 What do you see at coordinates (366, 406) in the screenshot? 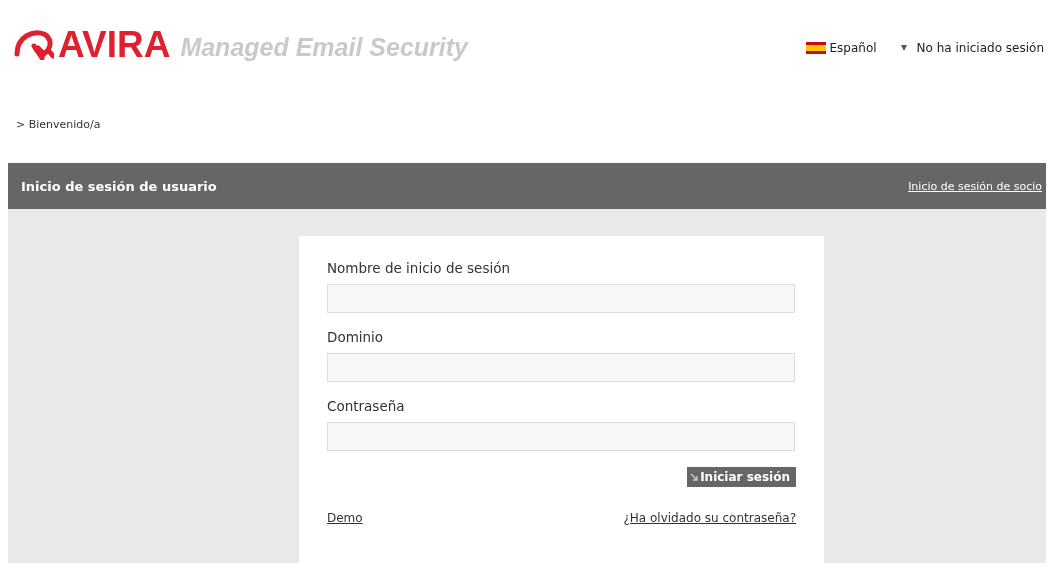
I see `field-label: Contraseña` at bounding box center [366, 406].